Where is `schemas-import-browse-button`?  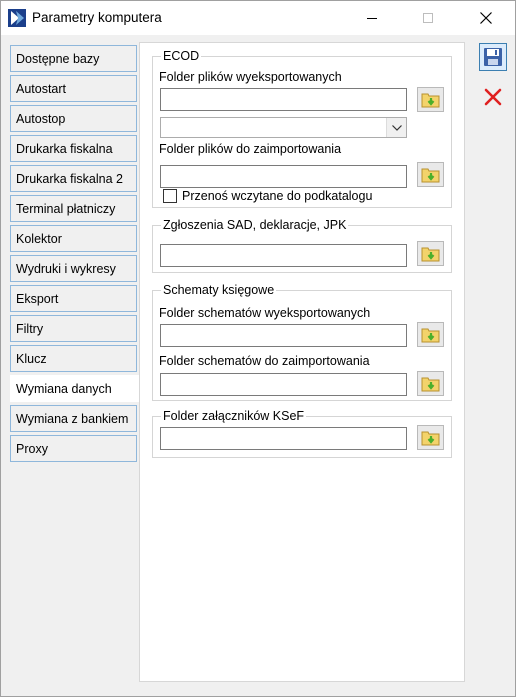 schemas-import-browse-button is located at coordinates (430, 383).